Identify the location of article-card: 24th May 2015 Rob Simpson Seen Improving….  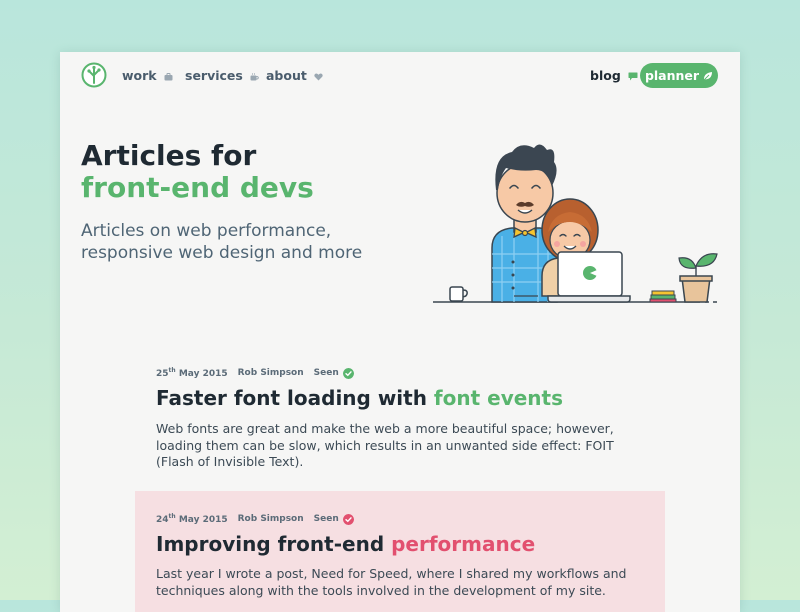
(400, 551).